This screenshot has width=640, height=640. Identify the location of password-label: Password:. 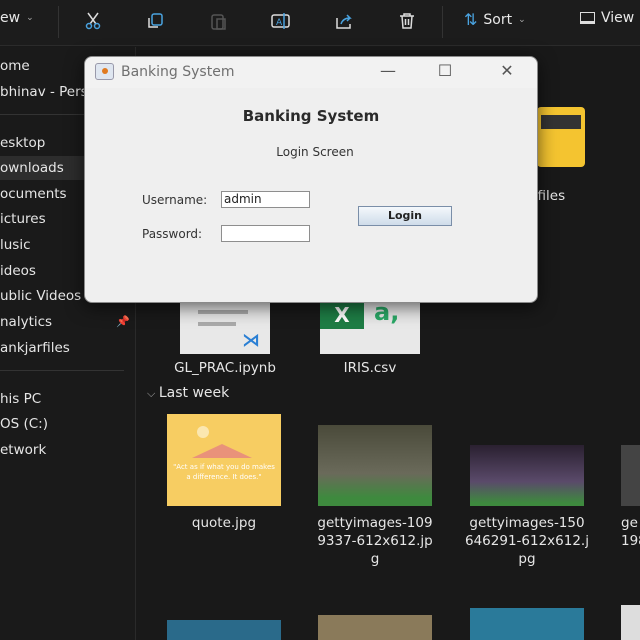
(172, 234).